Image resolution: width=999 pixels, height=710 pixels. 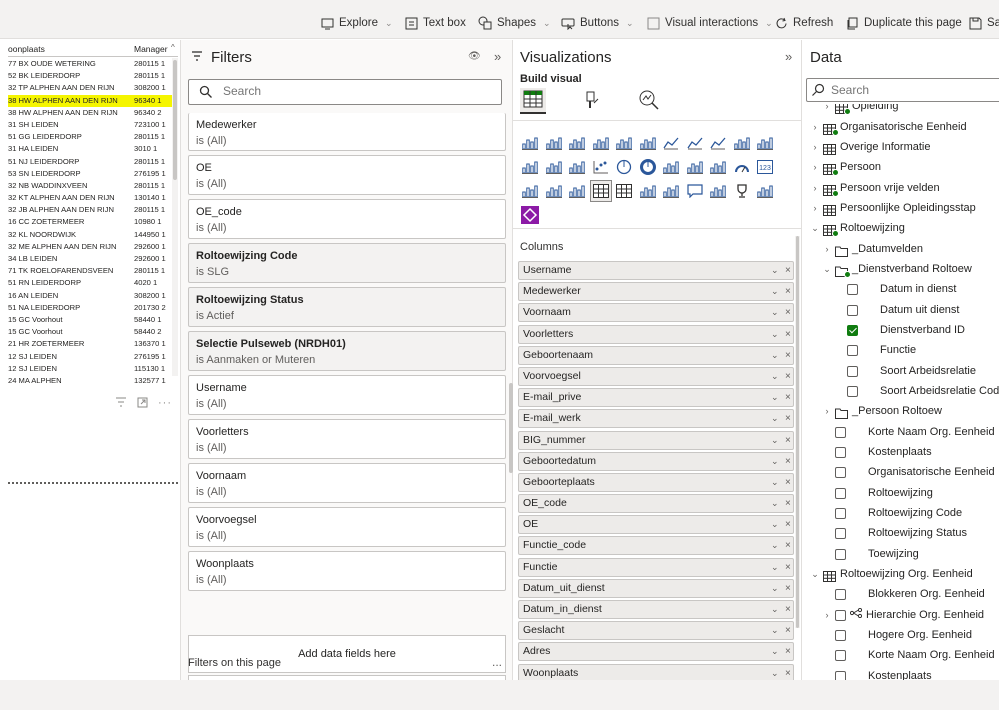 What do you see at coordinates (852, 330) in the screenshot?
I see `checkbox-checked` at bounding box center [852, 330].